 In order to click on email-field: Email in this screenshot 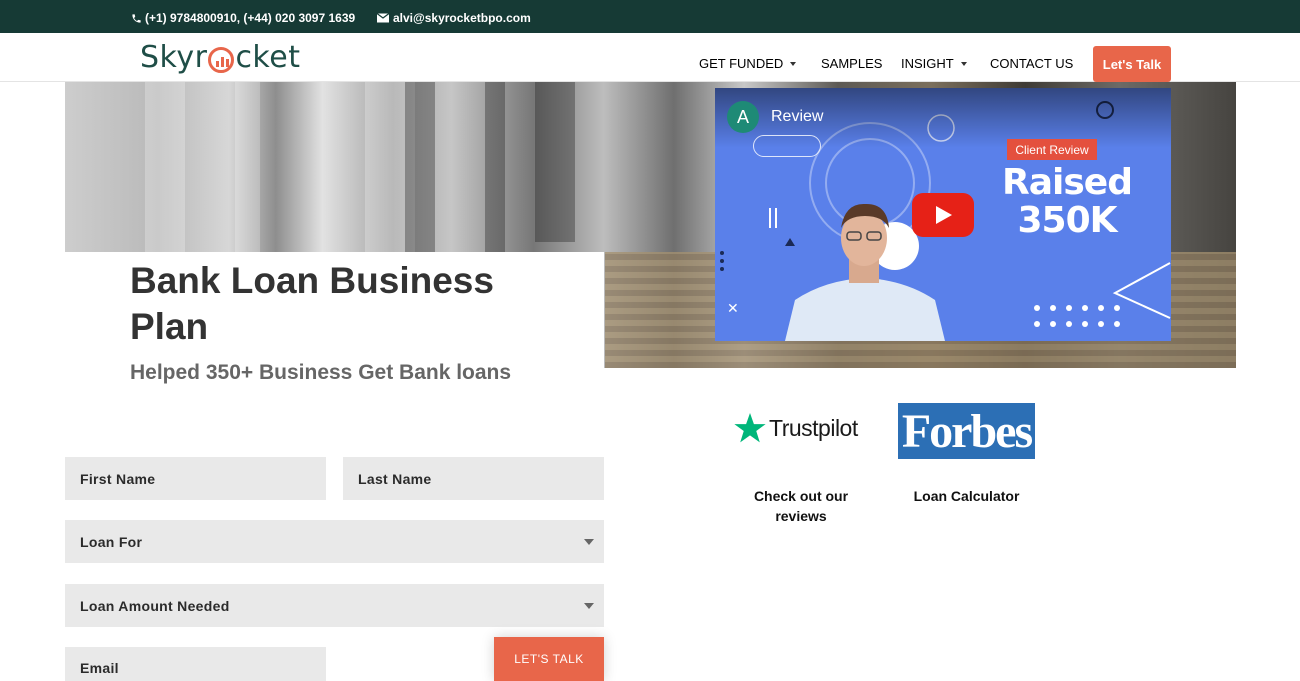, I will do `click(195, 664)`.